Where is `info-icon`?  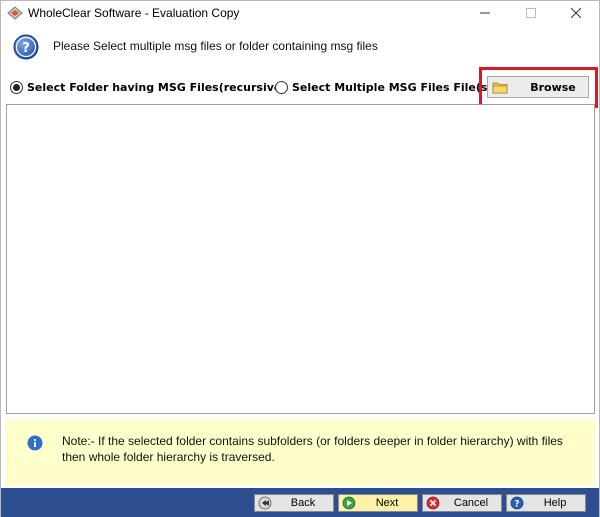
info-icon is located at coordinates (35, 443).